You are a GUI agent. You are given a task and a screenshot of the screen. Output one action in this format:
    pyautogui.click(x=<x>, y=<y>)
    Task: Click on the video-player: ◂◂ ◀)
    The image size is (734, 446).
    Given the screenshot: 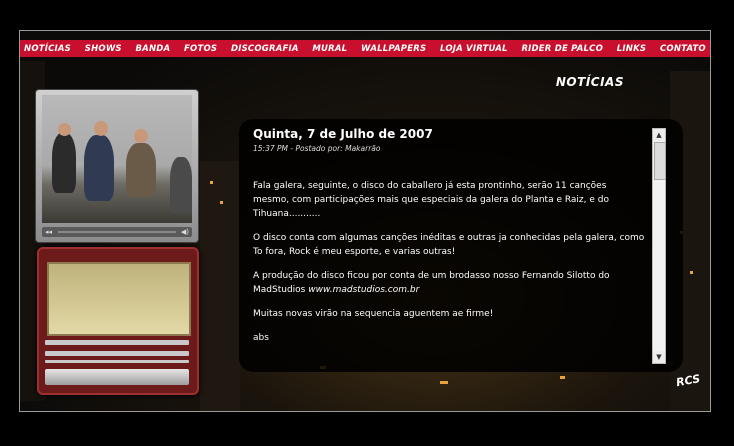 What is the action you would take?
    pyautogui.click(x=117, y=166)
    